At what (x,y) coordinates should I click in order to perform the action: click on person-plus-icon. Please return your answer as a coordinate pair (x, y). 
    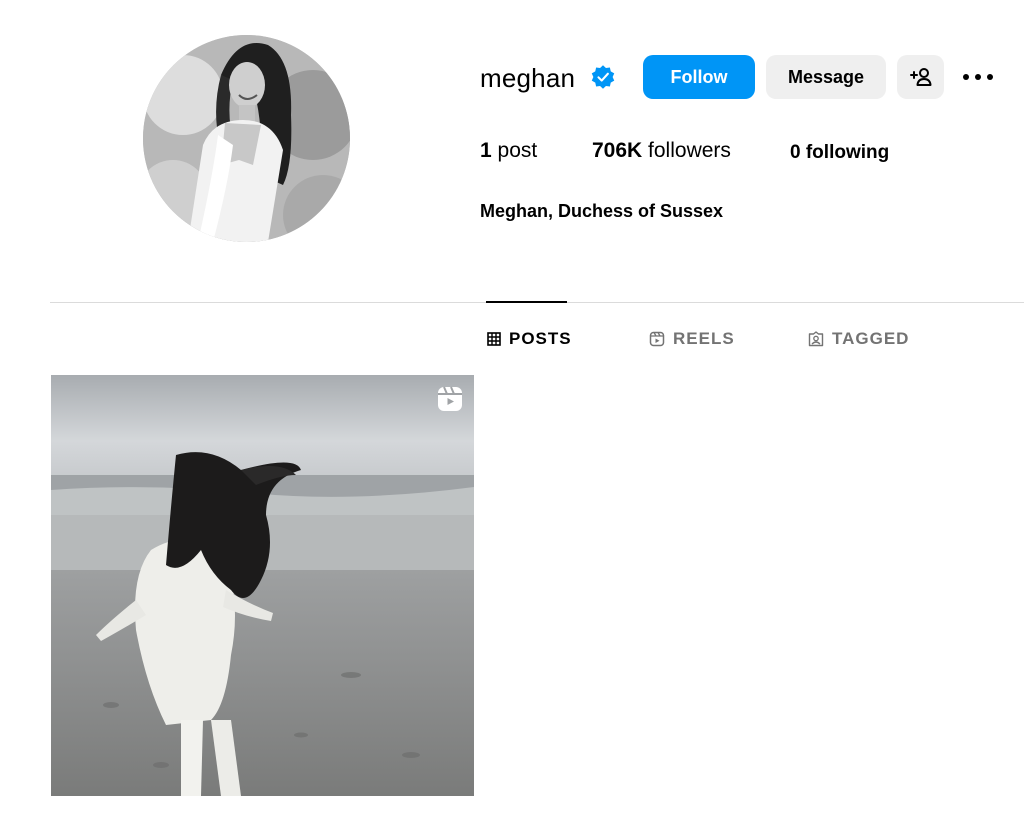
    Looking at the image, I should click on (920, 77).